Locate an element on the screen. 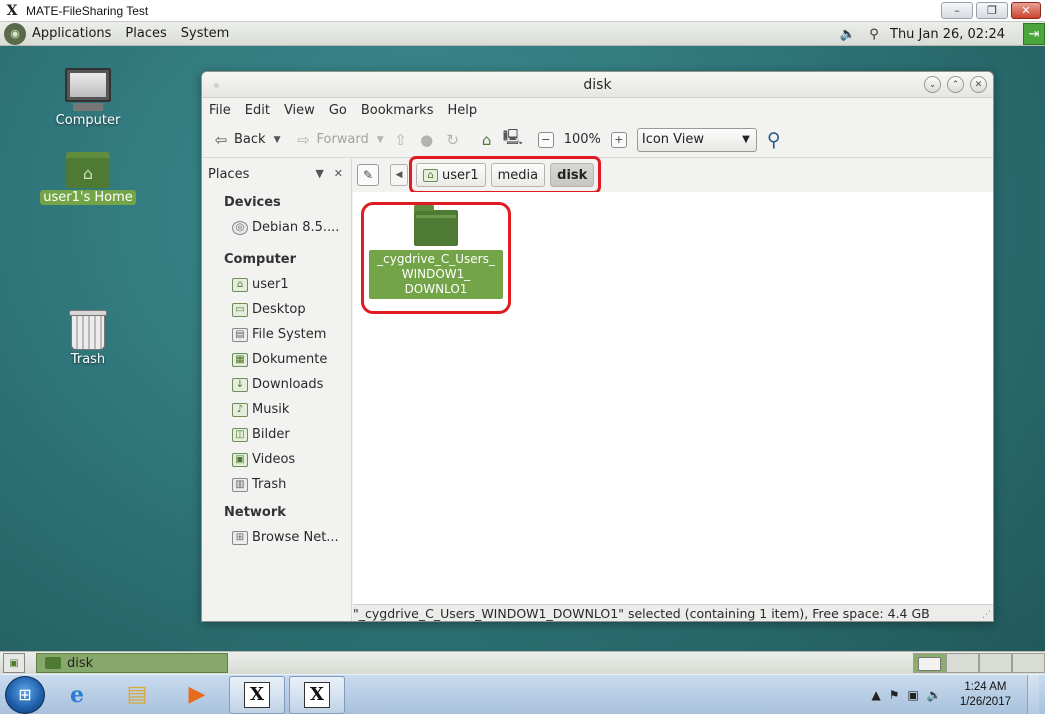  menu-places: Places is located at coordinates (145, 33).